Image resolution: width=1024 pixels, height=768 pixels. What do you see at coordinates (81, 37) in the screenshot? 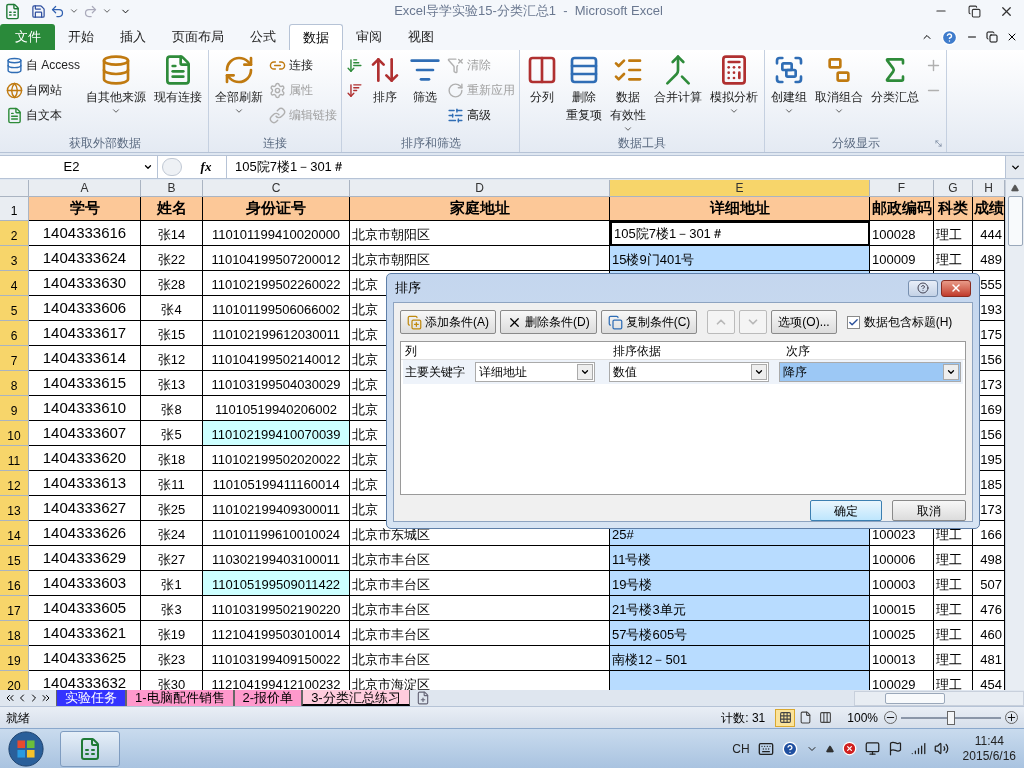
I see `ribbon-tab: 开始` at bounding box center [81, 37].